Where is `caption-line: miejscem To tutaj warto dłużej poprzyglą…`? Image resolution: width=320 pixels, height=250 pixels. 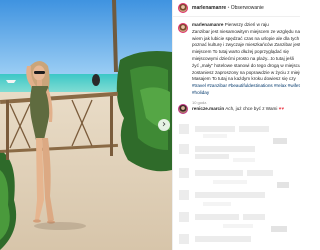
caption-line: miejscem To tutaj warto dłużej poprzyglą… is located at coordinates (240, 52).